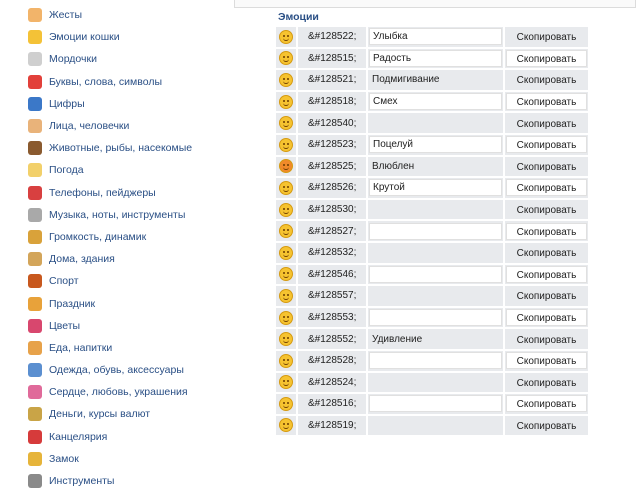  Describe the element at coordinates (89, 126) in the screenshot. I see `sidebar-item-label: Лица, человечки` at that location.